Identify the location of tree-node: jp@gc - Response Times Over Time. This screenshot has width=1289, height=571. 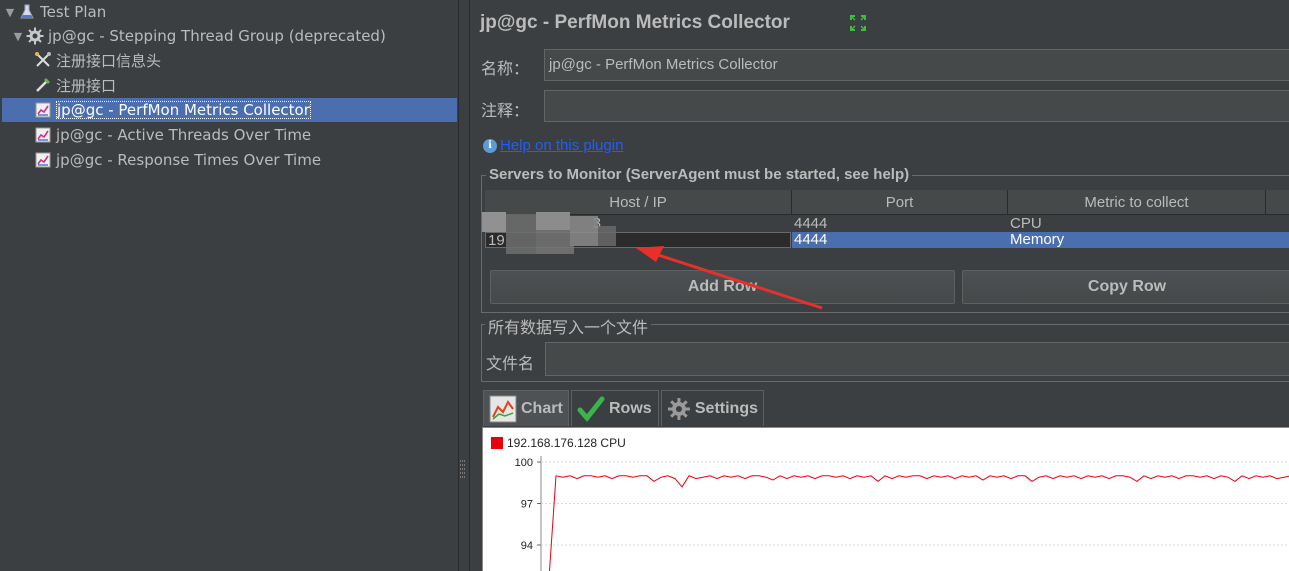
(160, 160).